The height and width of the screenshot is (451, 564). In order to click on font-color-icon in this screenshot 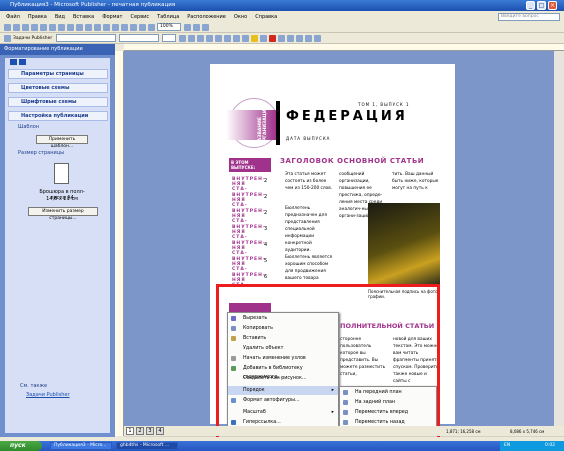, I will do `click(273, 38)`.